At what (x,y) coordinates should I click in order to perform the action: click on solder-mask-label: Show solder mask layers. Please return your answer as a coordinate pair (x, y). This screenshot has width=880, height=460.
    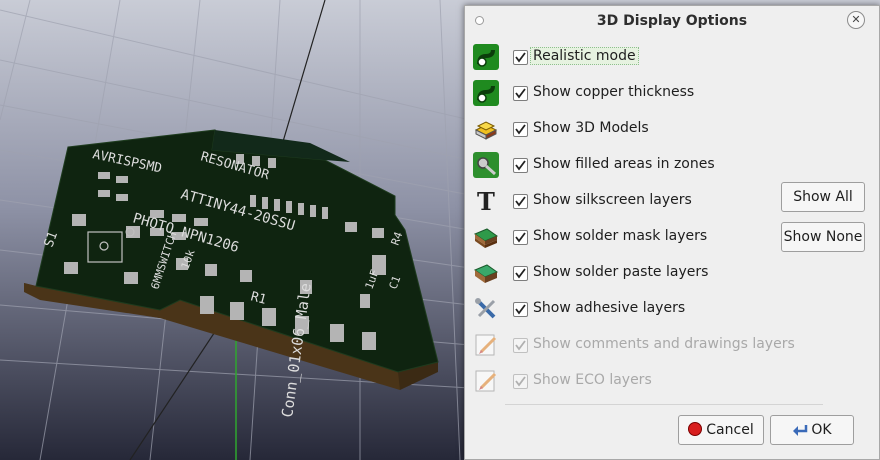
    Looking at the image, I should click on (620, 236).